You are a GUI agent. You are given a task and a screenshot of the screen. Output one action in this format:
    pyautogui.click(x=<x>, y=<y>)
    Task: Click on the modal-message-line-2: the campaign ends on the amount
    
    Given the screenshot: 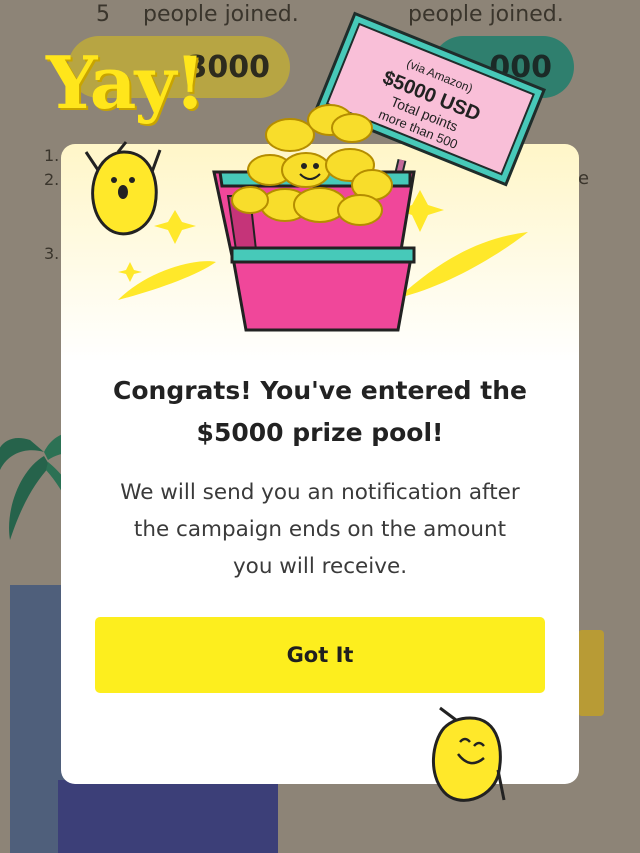 What is the action you would take?
    pyautogui.click(x=320, y=529)
    